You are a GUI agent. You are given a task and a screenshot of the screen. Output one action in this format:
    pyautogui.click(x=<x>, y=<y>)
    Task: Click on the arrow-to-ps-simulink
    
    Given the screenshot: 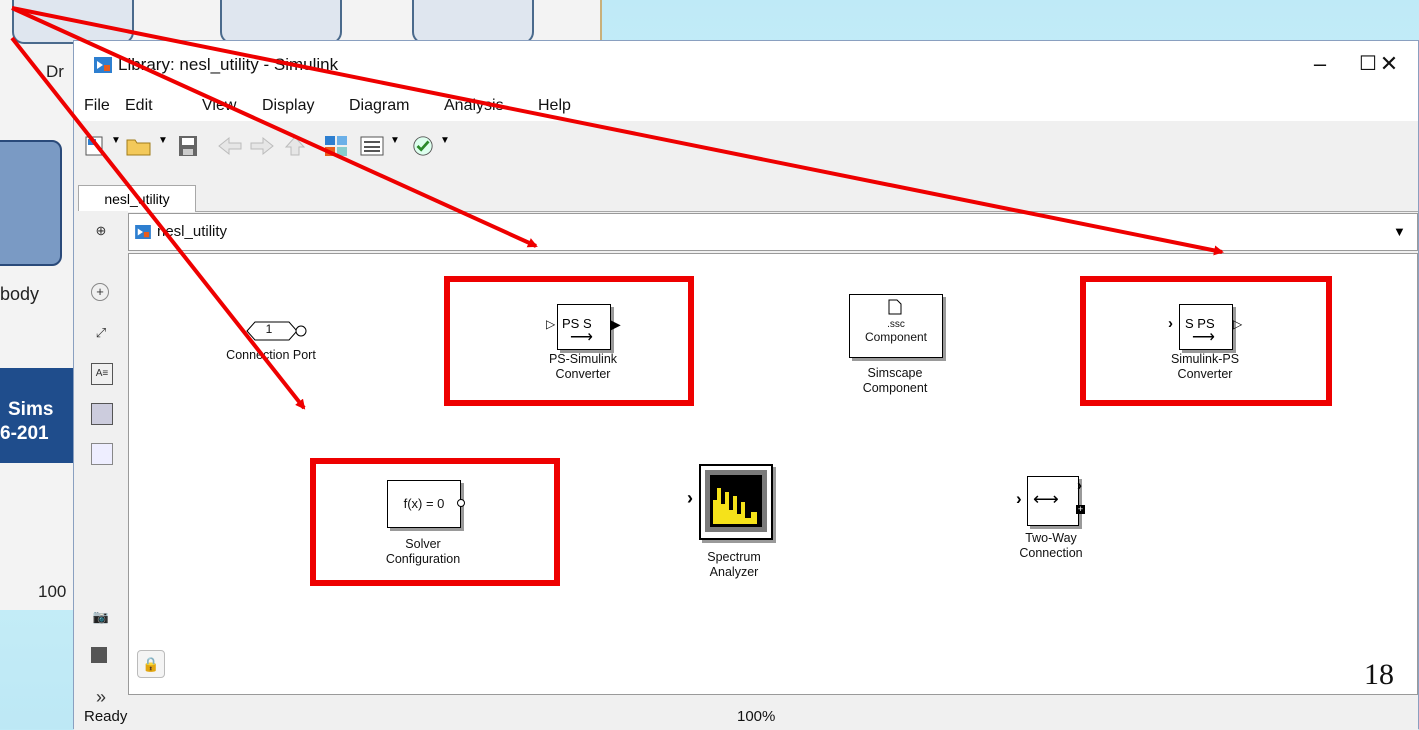 What is the action you would take?
    pyautogui.click(x=274, y=127)
    